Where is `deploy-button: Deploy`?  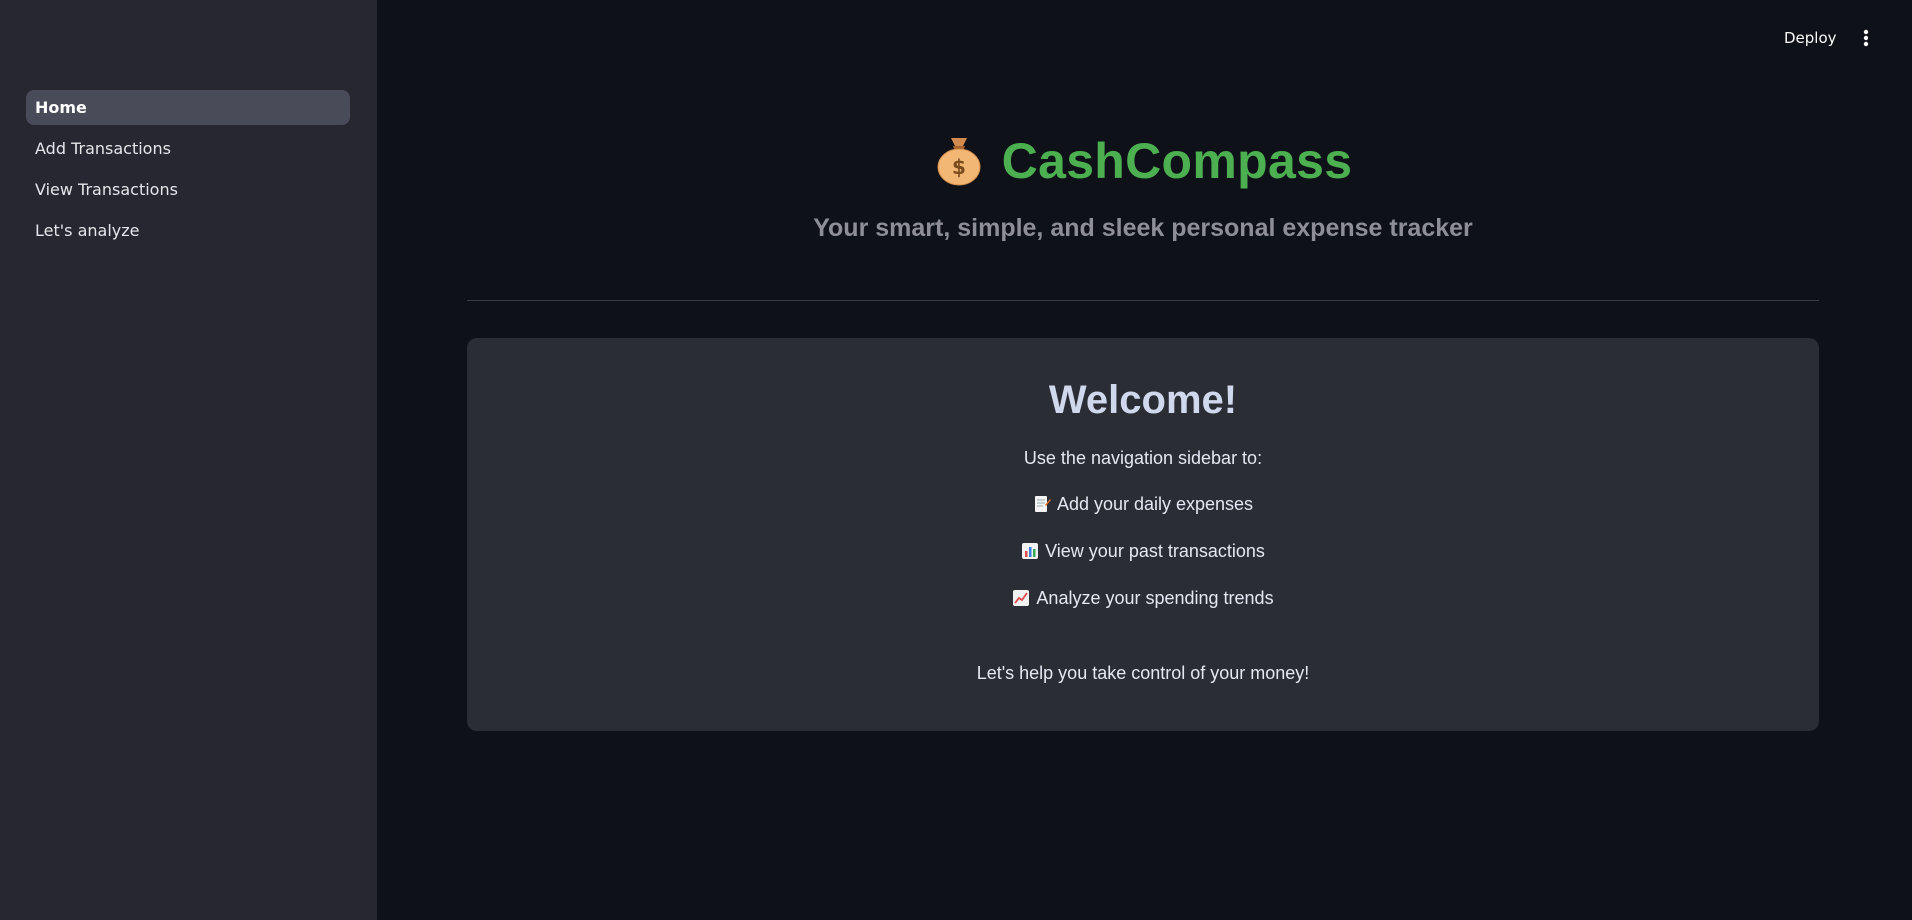
deploy-button: Deploy is located at coordinates (1810, 38).